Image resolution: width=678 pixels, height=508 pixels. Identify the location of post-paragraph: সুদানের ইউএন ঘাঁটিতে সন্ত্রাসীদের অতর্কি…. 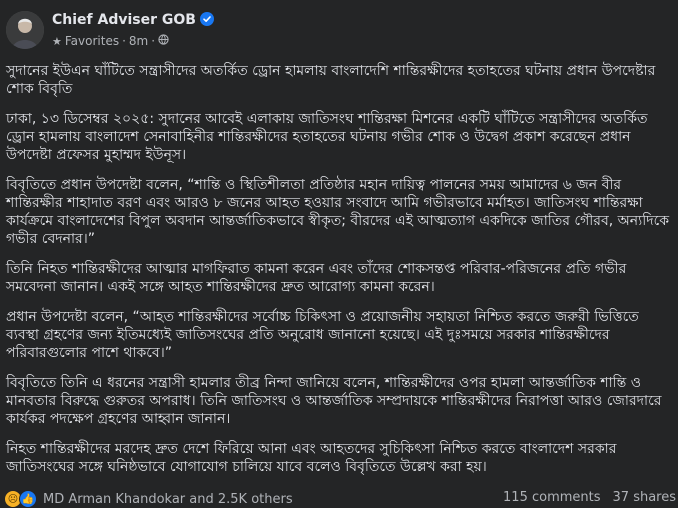
(331, 80).